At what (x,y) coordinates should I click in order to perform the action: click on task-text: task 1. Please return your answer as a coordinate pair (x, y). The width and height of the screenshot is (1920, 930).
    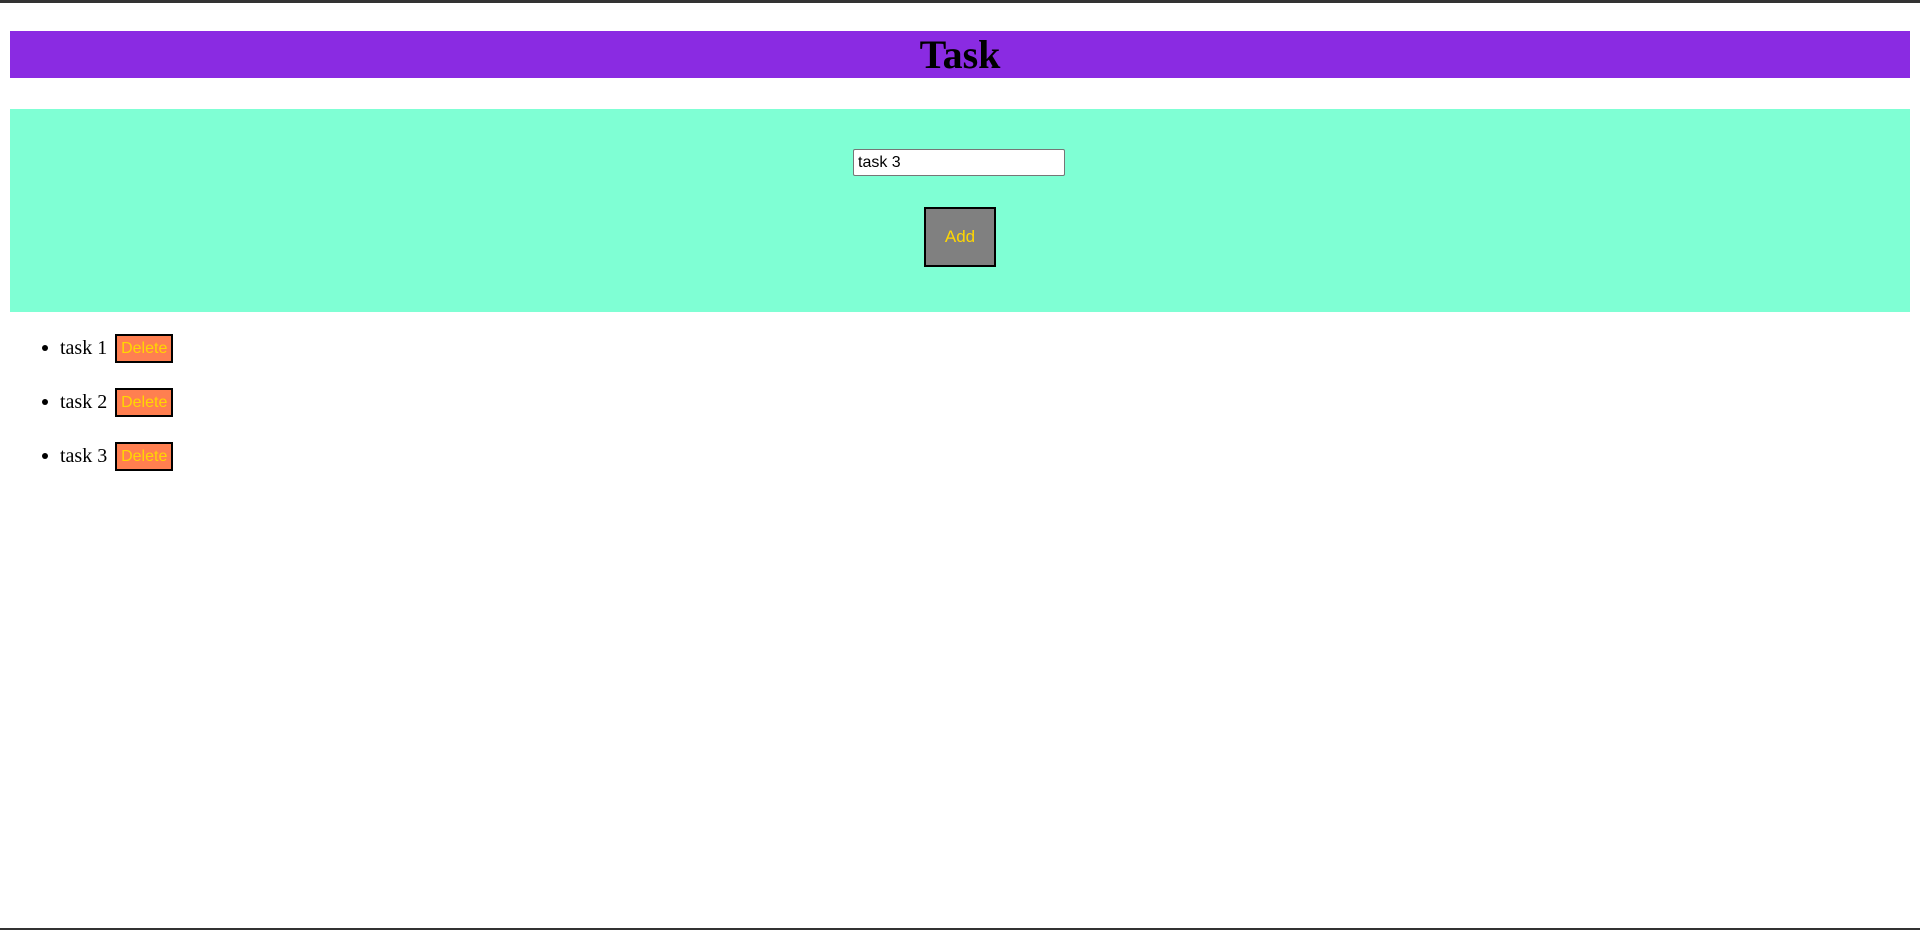
    Looking at the image, I should click on (84, 348).